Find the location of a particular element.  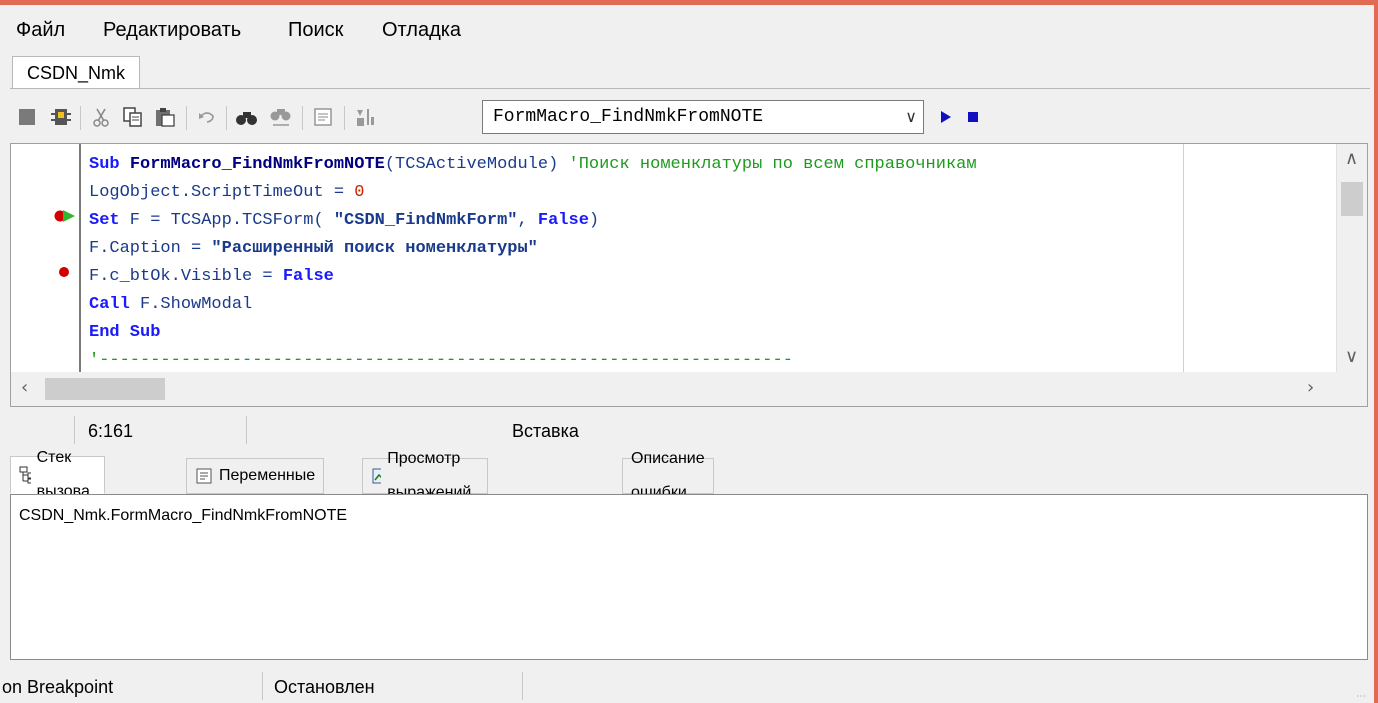

scroll-left-icon: ‹ is located at coordinates (24, 387).